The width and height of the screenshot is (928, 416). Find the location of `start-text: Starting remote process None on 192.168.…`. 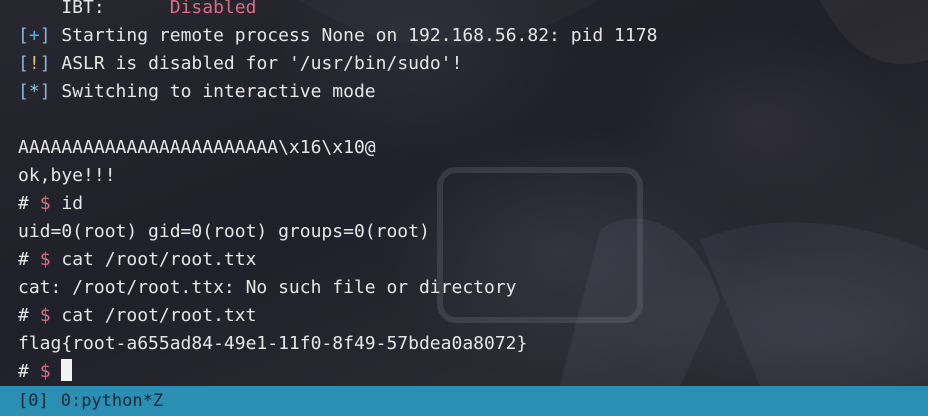

start-text: Starting remote process None on 192.168.… is located at coordinates (359, 35).